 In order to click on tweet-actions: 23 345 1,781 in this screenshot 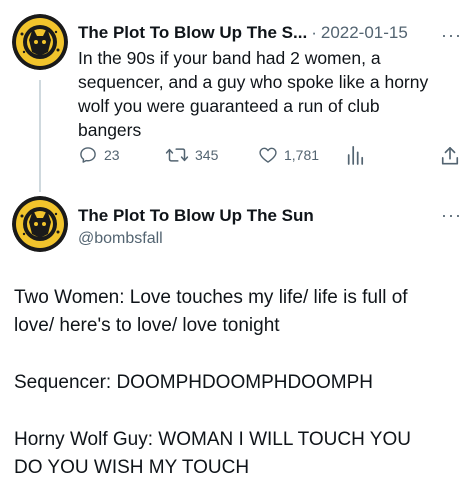, I will do `click(270, 159)`.